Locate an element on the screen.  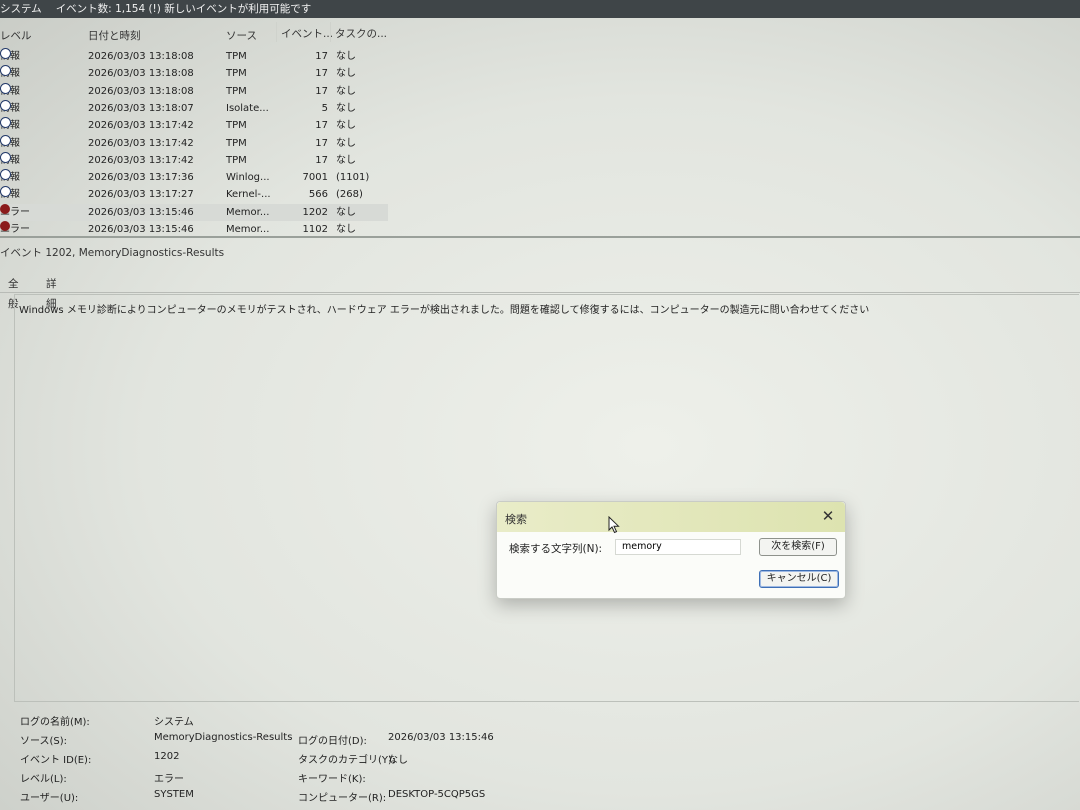
find-label: 検索する文字列(N): is located at coordinates (556, 549).